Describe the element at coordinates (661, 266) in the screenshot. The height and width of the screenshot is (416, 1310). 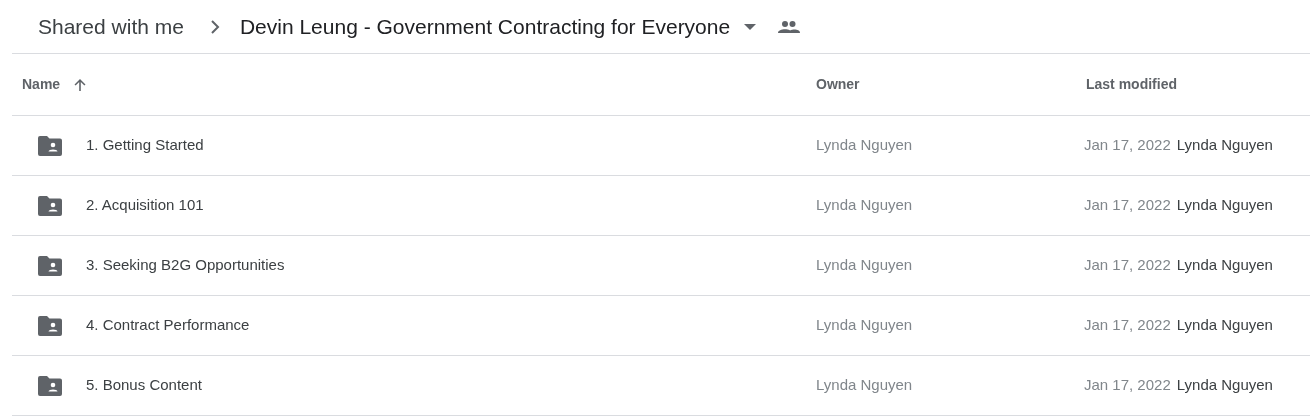
I see `file-row: 3. Seeking B2G Opportunities Lynda Nguyen Jan 17, 2022 Lynda Nguyen` at that location.